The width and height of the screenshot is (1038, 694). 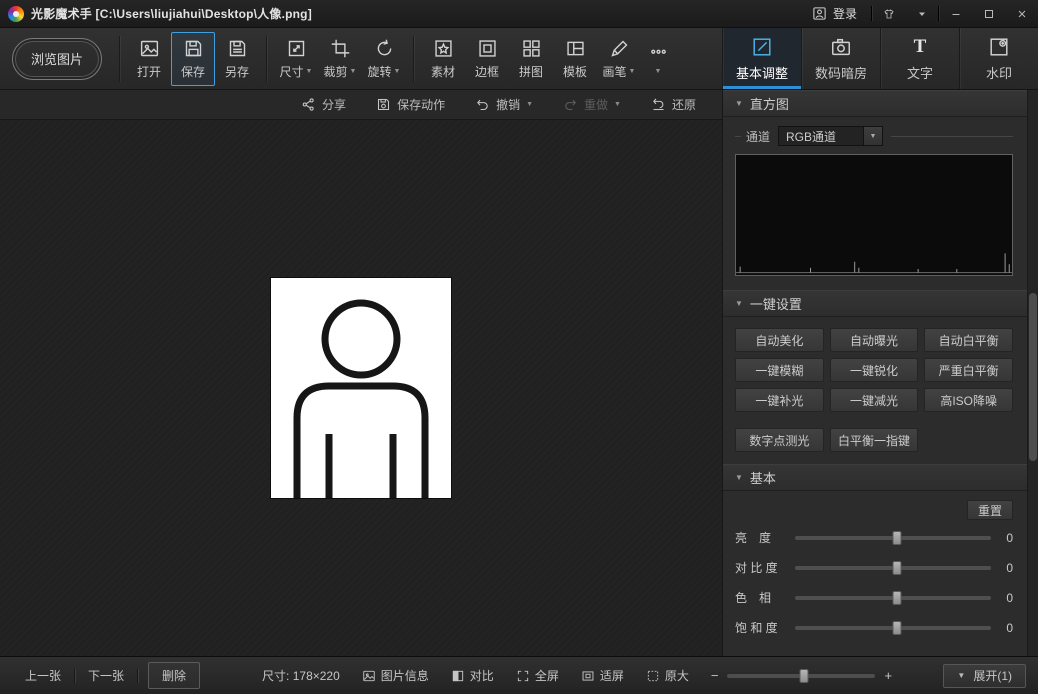 I want to click on zoom-slider, so click(x=801, y=675).